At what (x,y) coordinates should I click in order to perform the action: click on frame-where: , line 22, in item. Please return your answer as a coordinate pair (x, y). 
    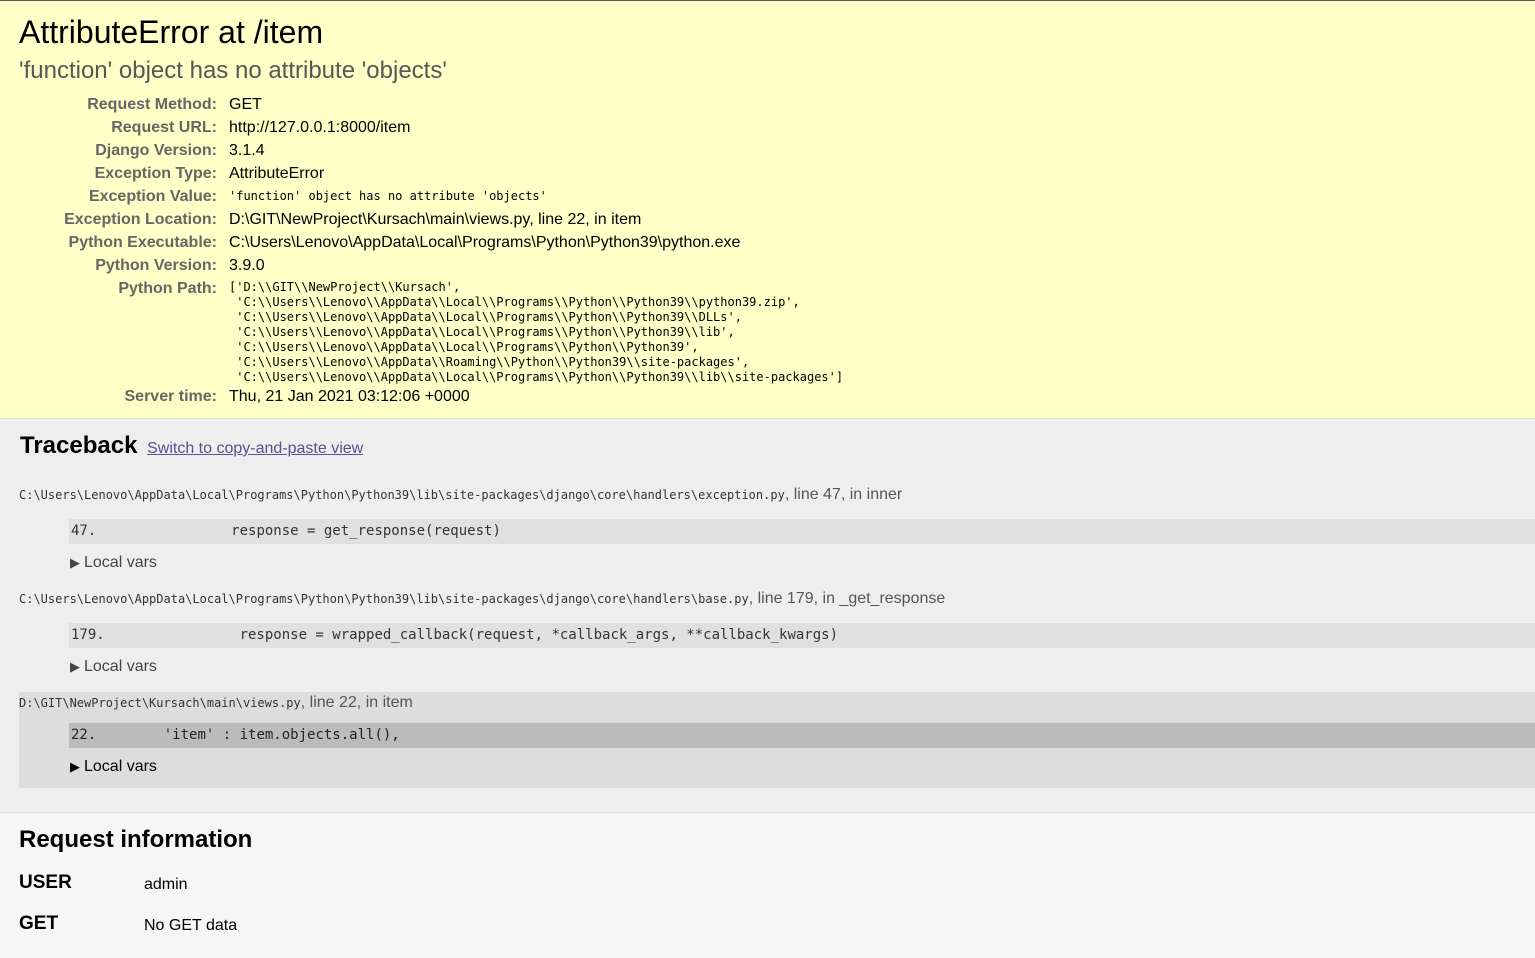
    Looking at the image, I should click on (356, 702).